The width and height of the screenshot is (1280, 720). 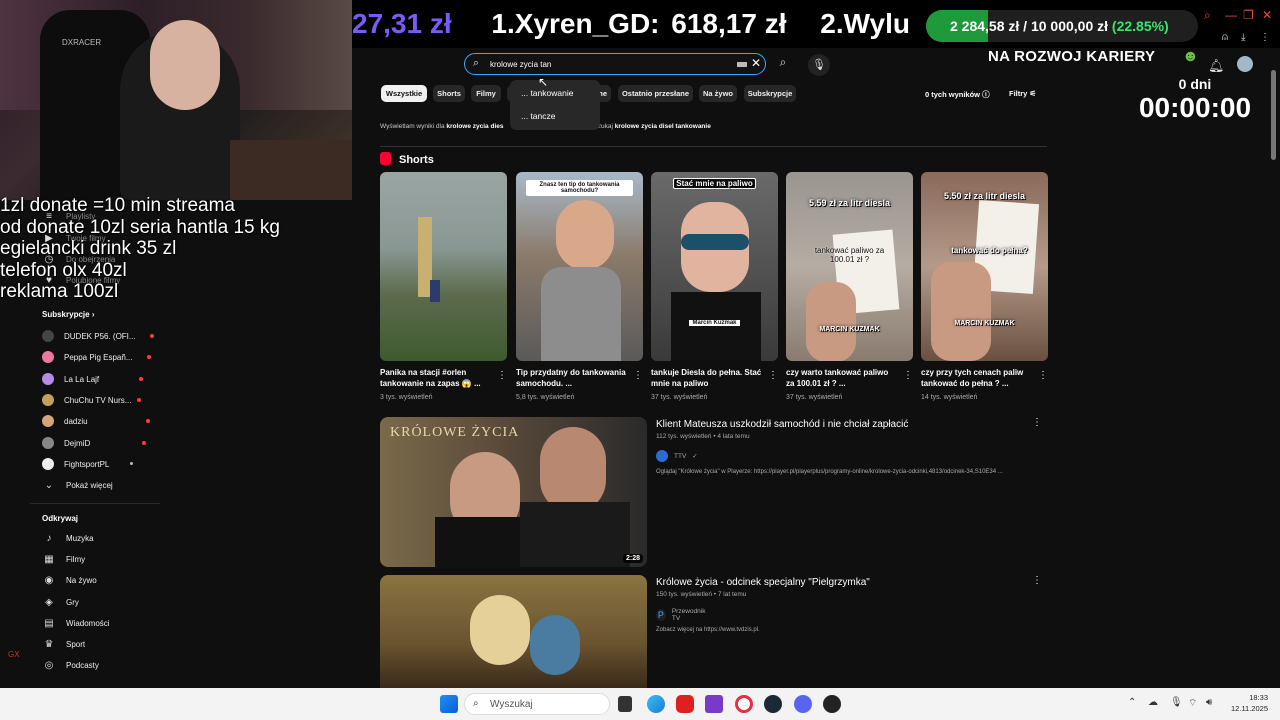 I want to click on short-thumbnail, so click(x=443, y=266).